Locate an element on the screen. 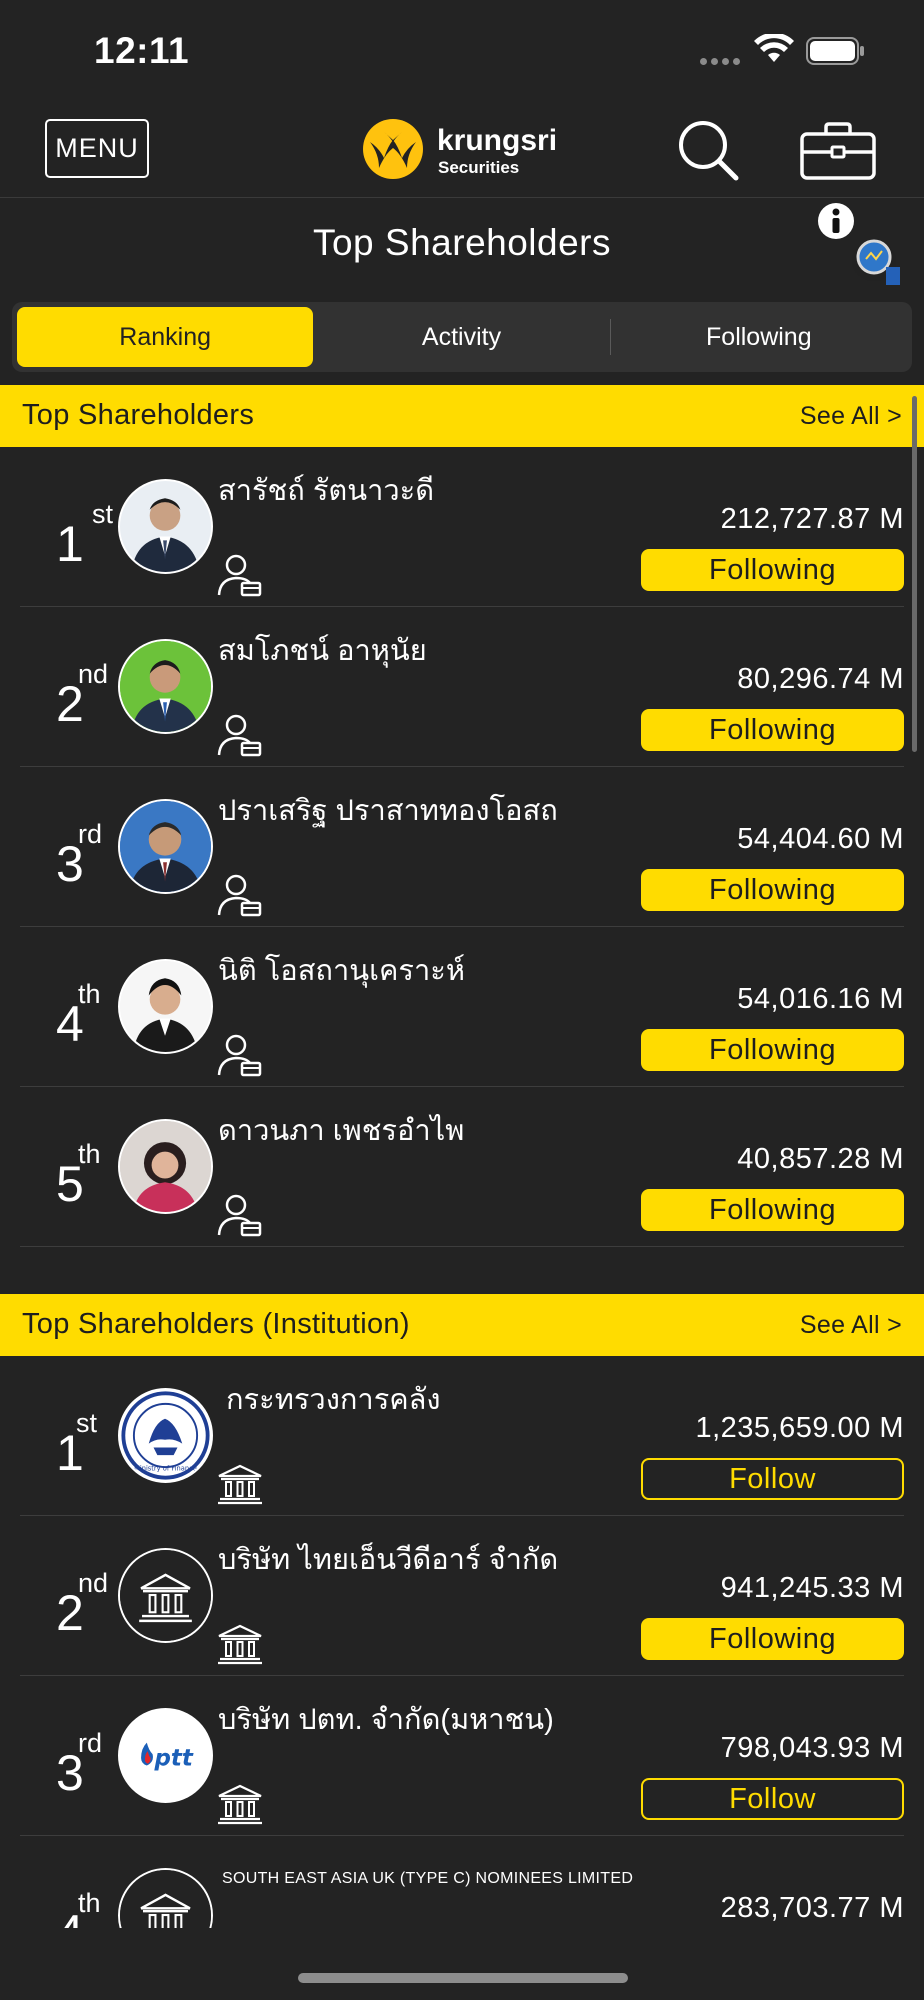  ptt-logo: ptt is located at coordinates (165, 1755).